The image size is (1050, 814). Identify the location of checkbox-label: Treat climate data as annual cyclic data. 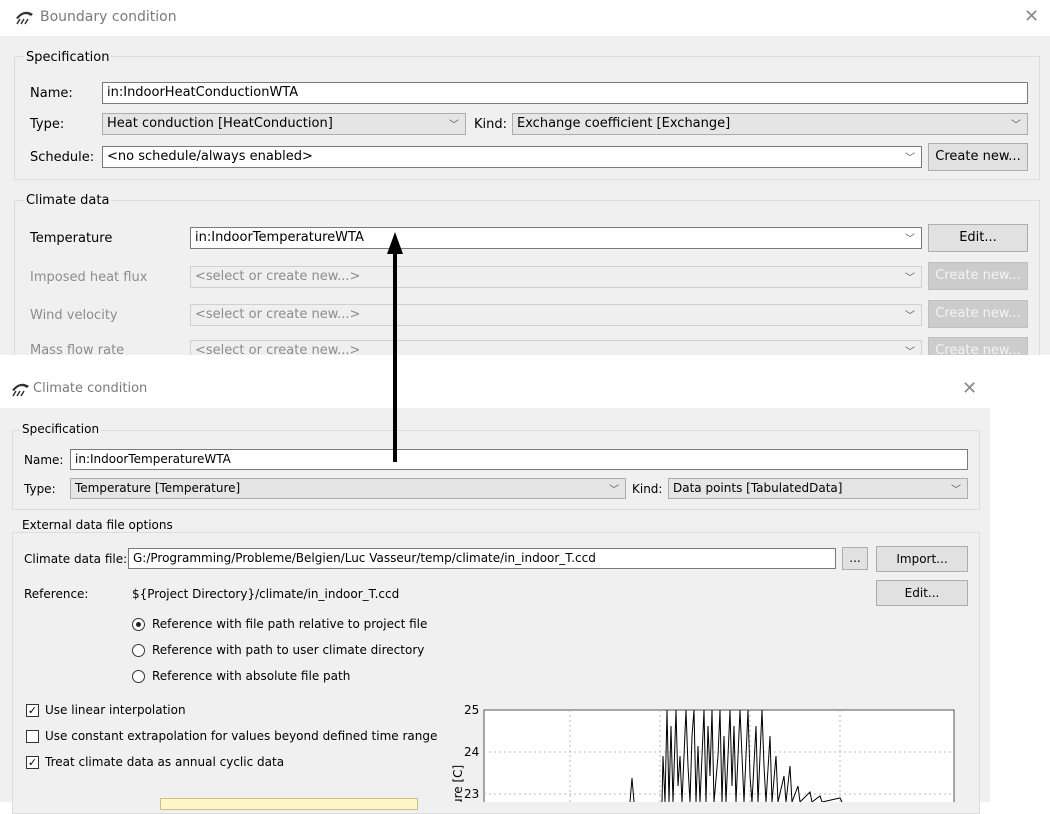
(164, 762).